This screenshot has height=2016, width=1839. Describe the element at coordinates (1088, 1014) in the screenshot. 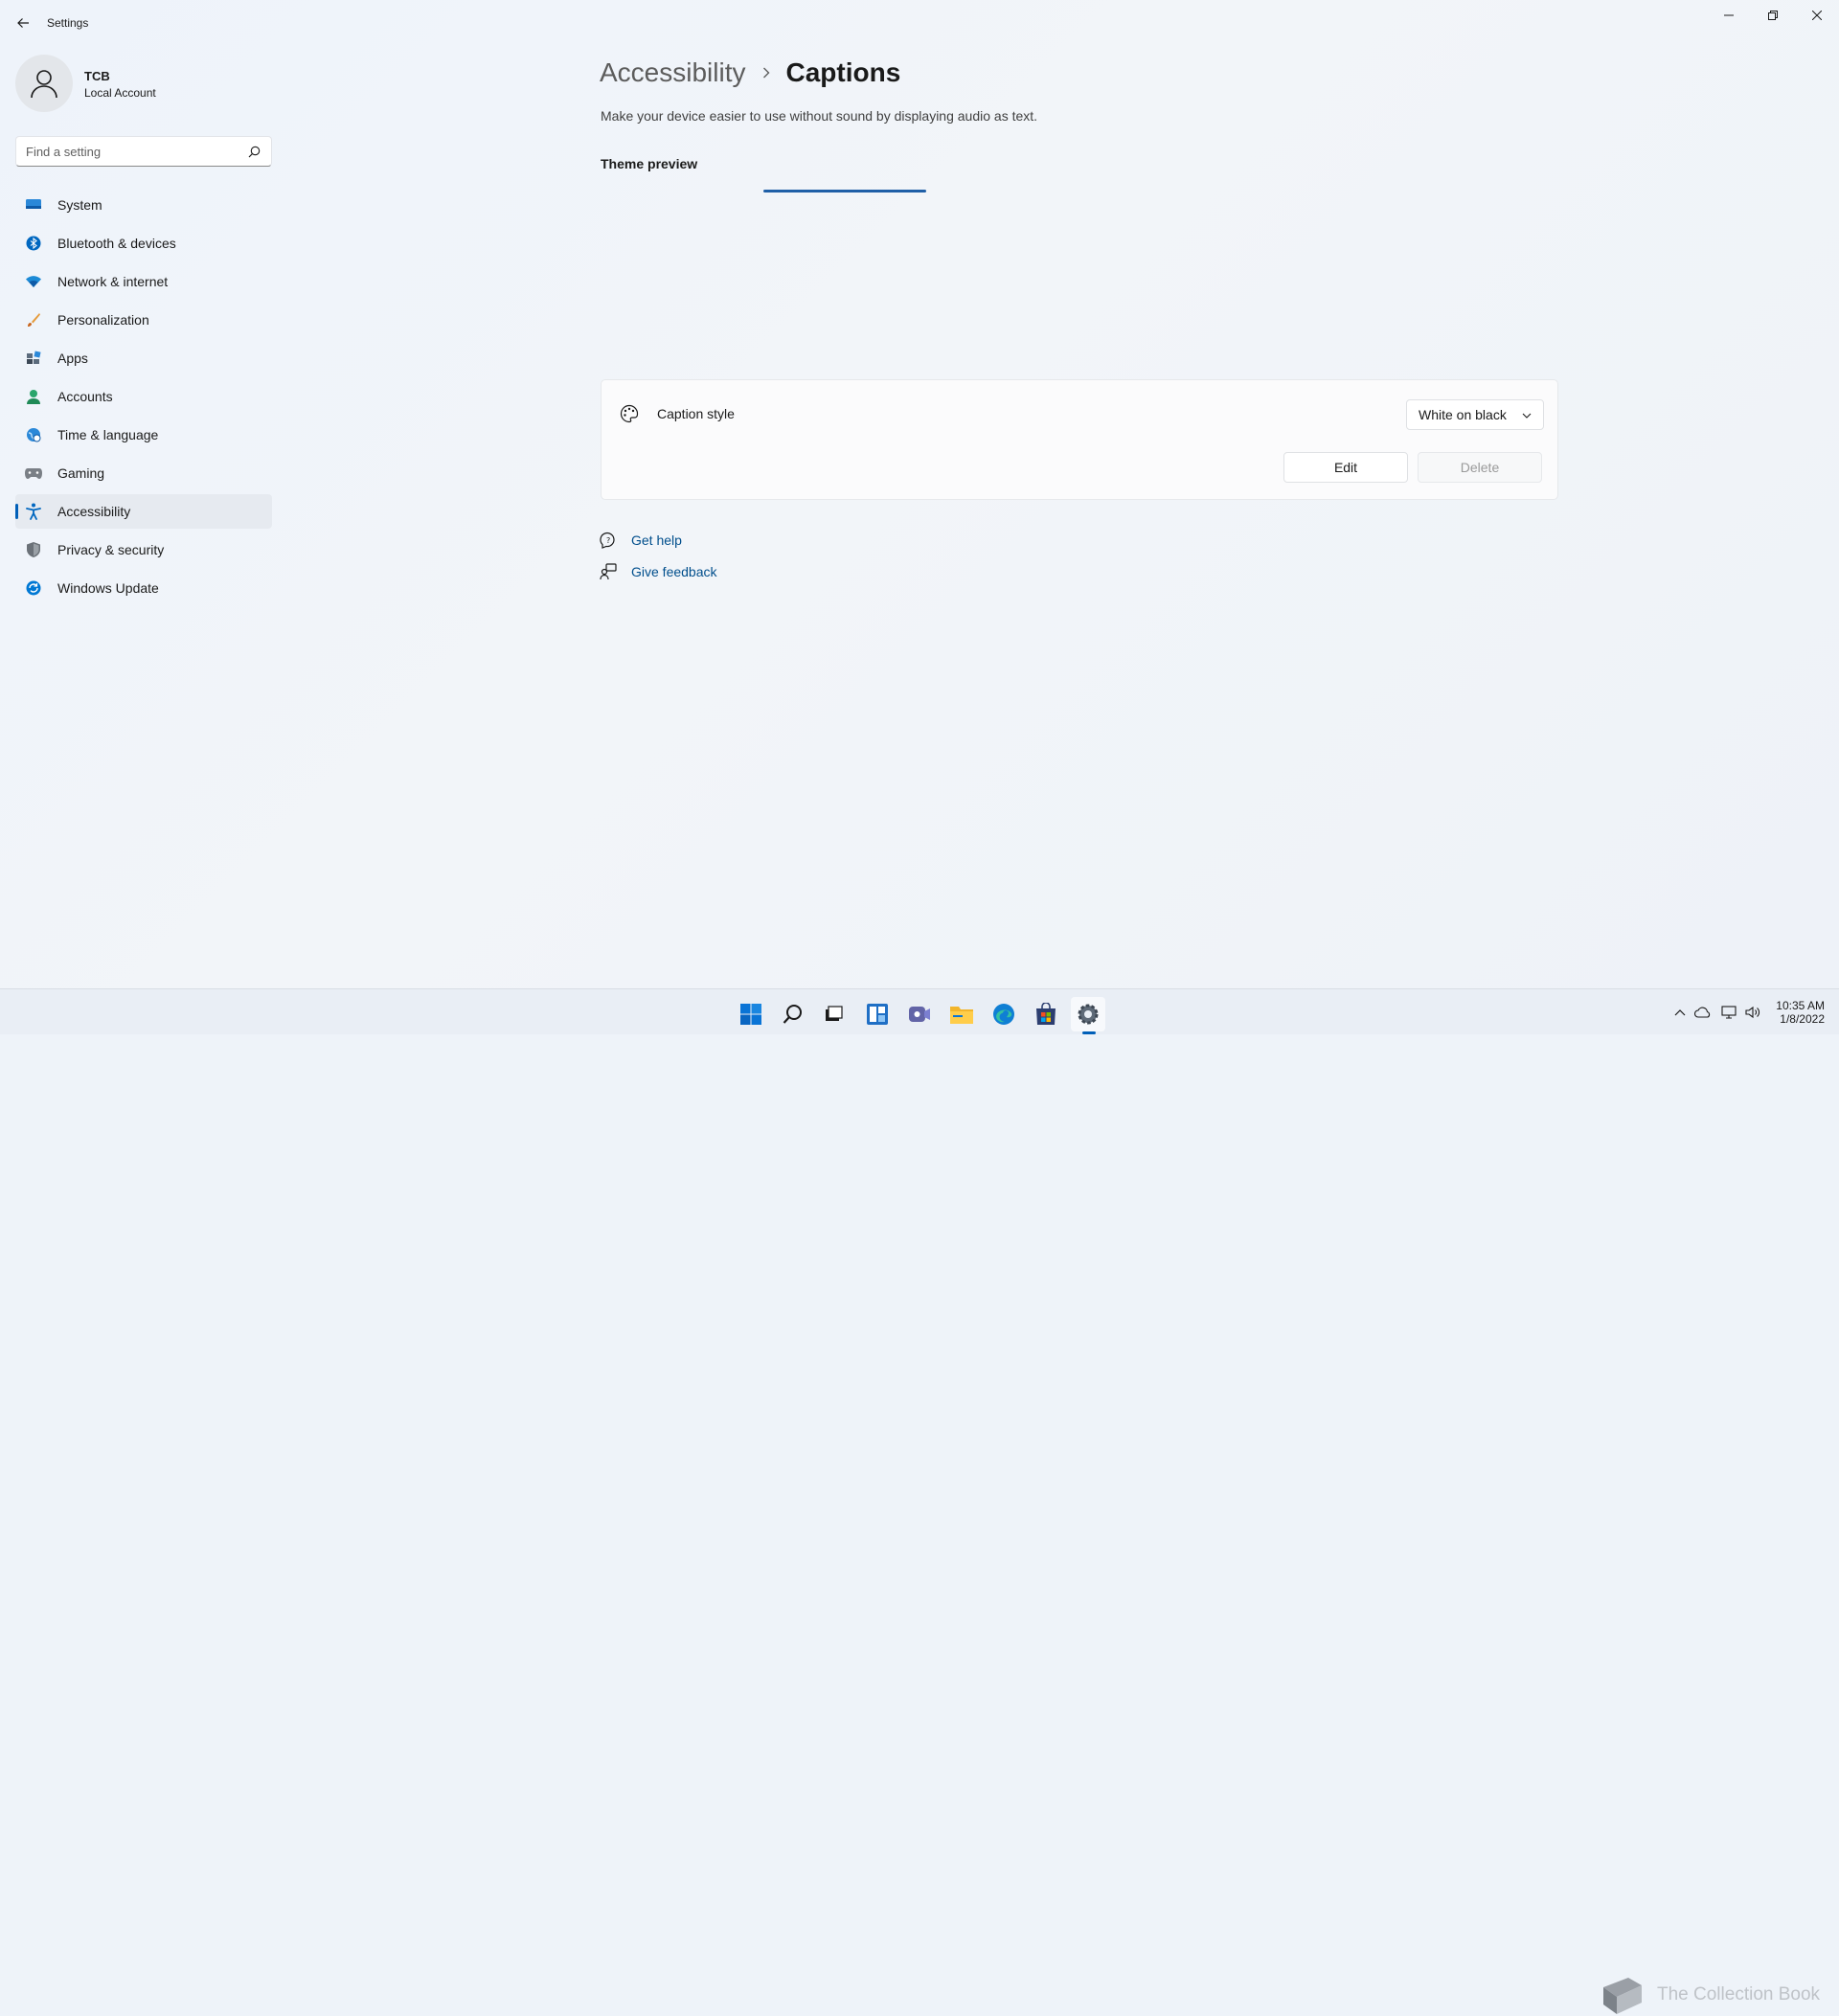

I see `settings-icon` at that location.